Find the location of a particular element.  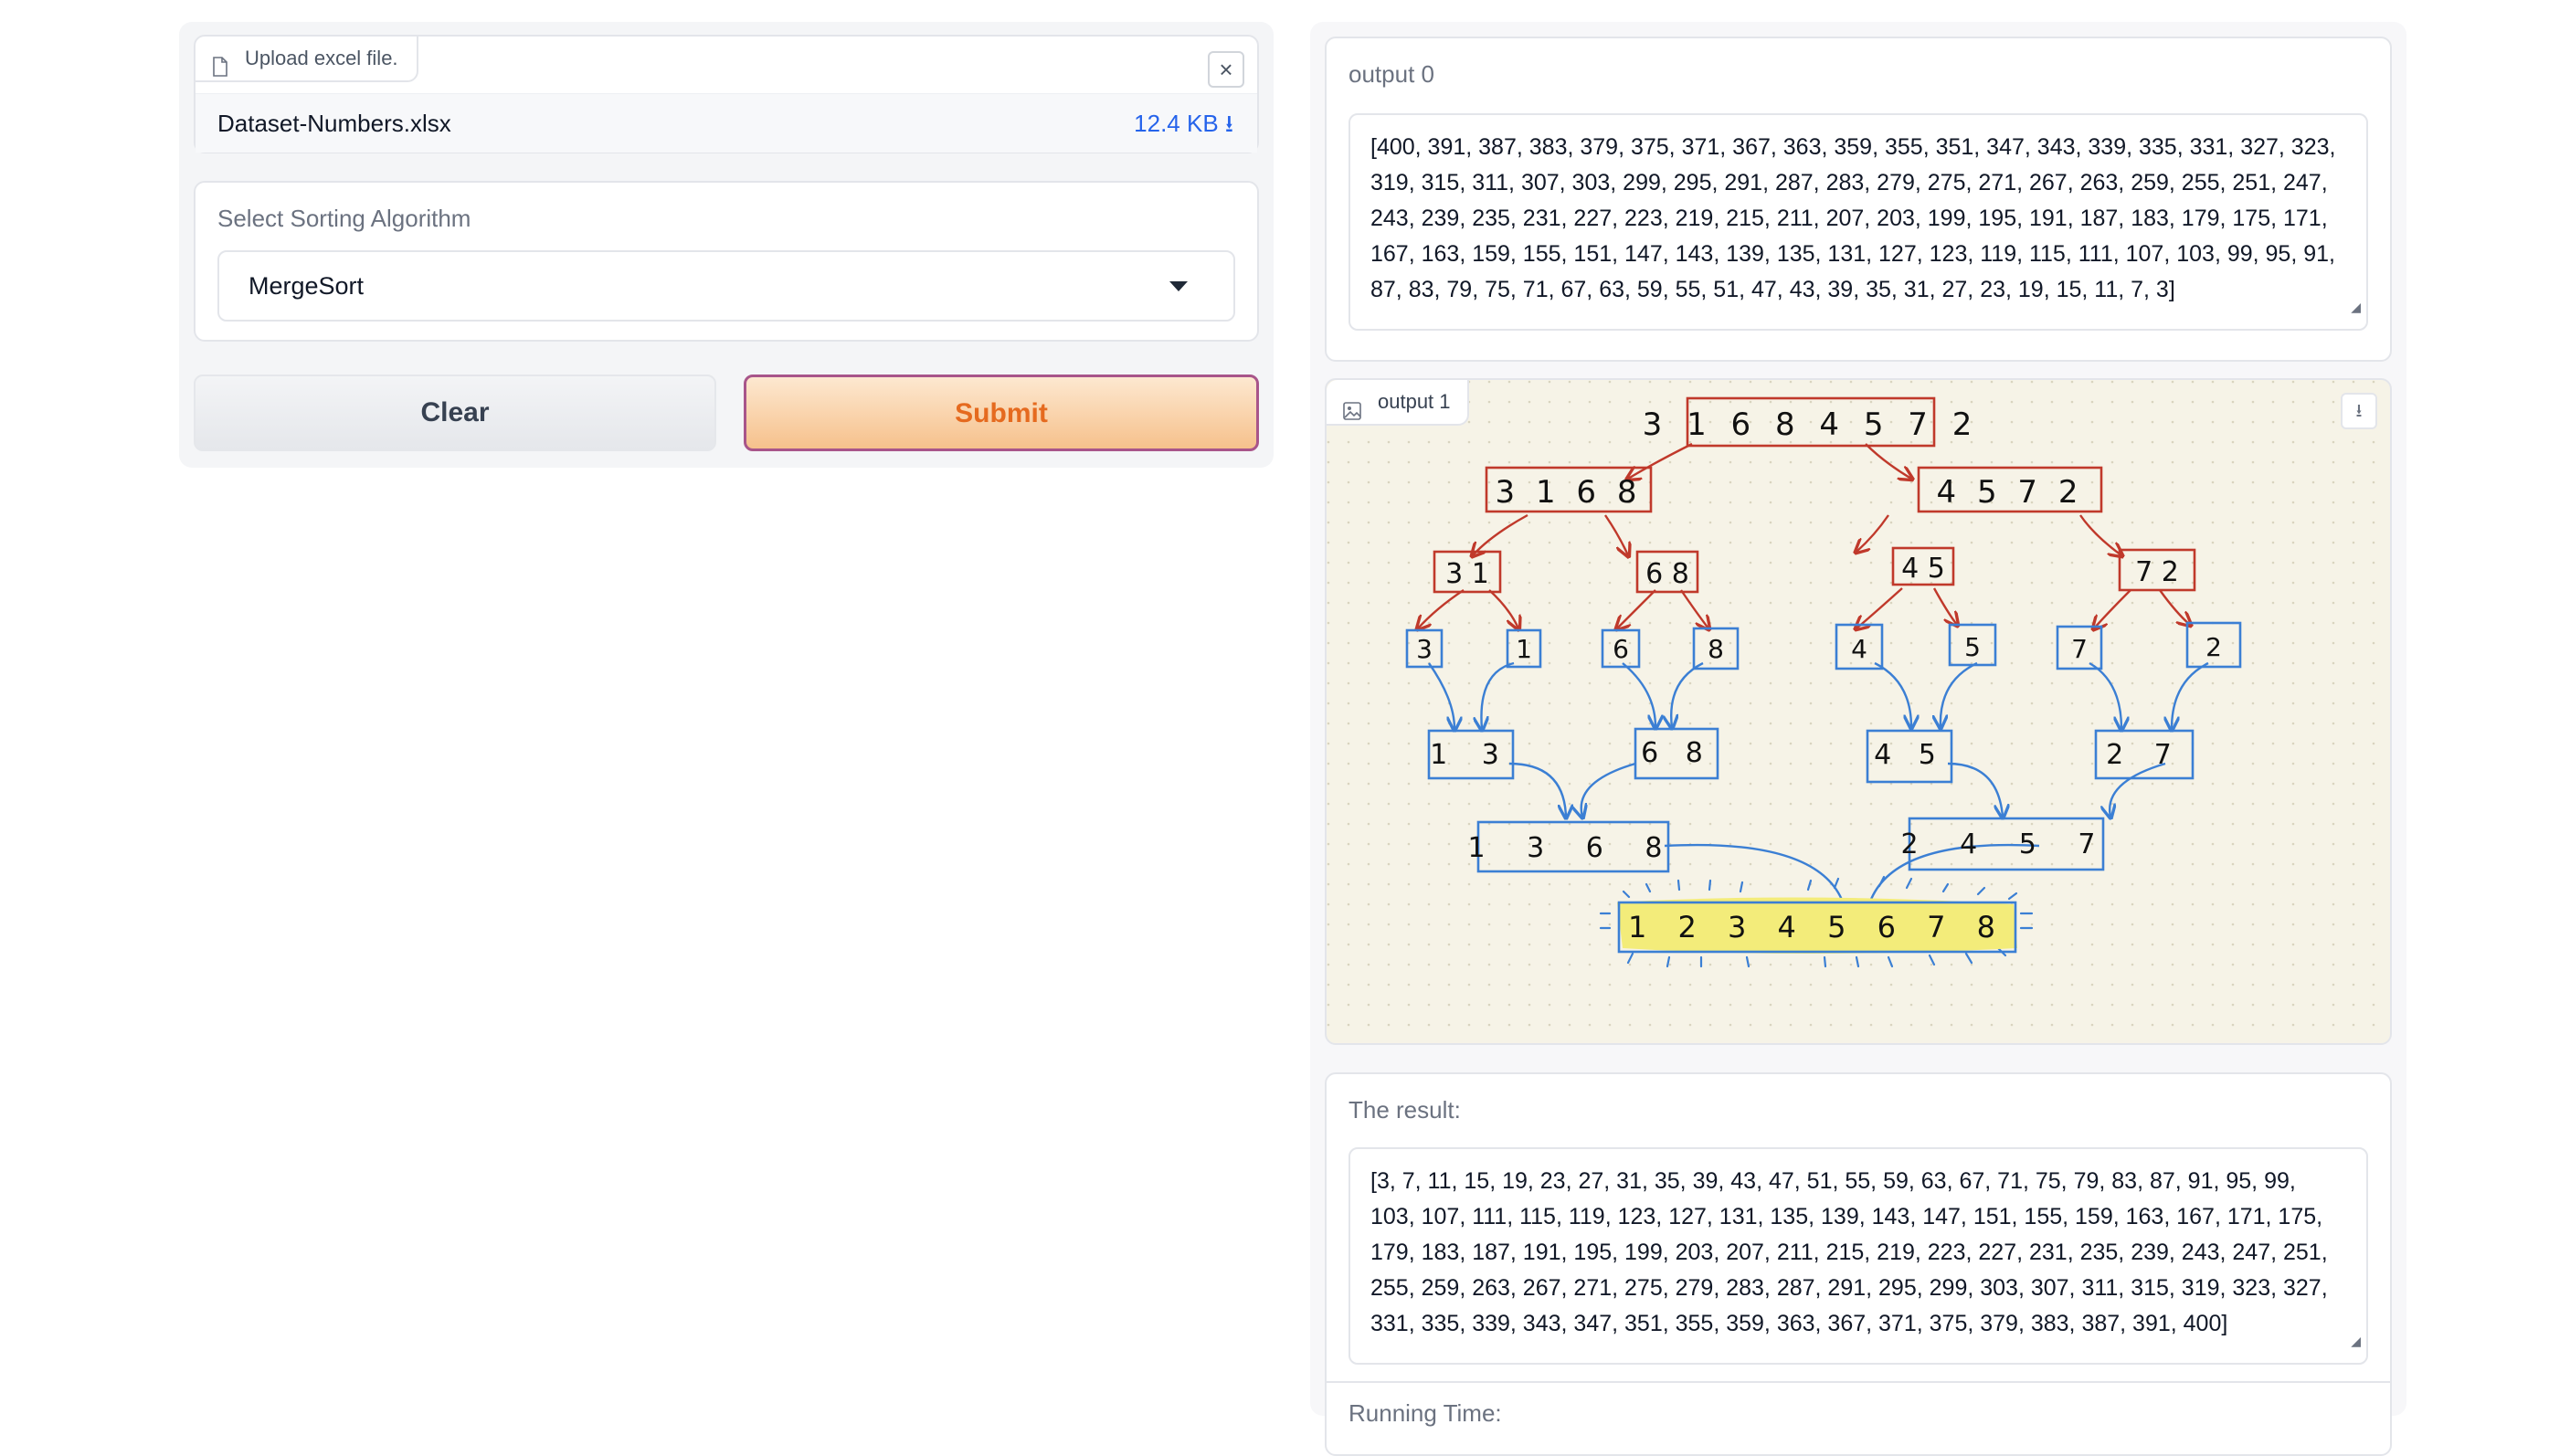

algorithm-selected-value: MergeSort is located at coordinates (307, 286).